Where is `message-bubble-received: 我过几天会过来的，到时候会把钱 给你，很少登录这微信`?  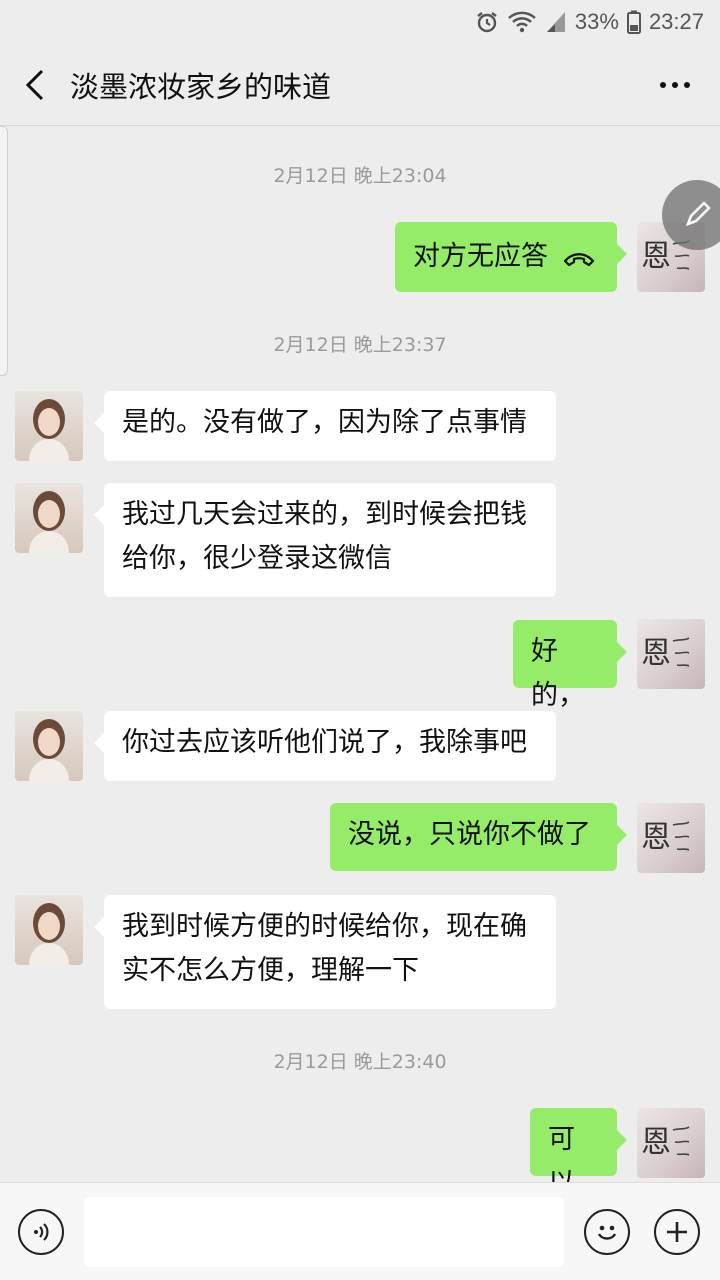 message-bubble-received: 我过几天会过来的，到时候会把钱 给你，很少登录这微信 is located at coordinates (325, 540).